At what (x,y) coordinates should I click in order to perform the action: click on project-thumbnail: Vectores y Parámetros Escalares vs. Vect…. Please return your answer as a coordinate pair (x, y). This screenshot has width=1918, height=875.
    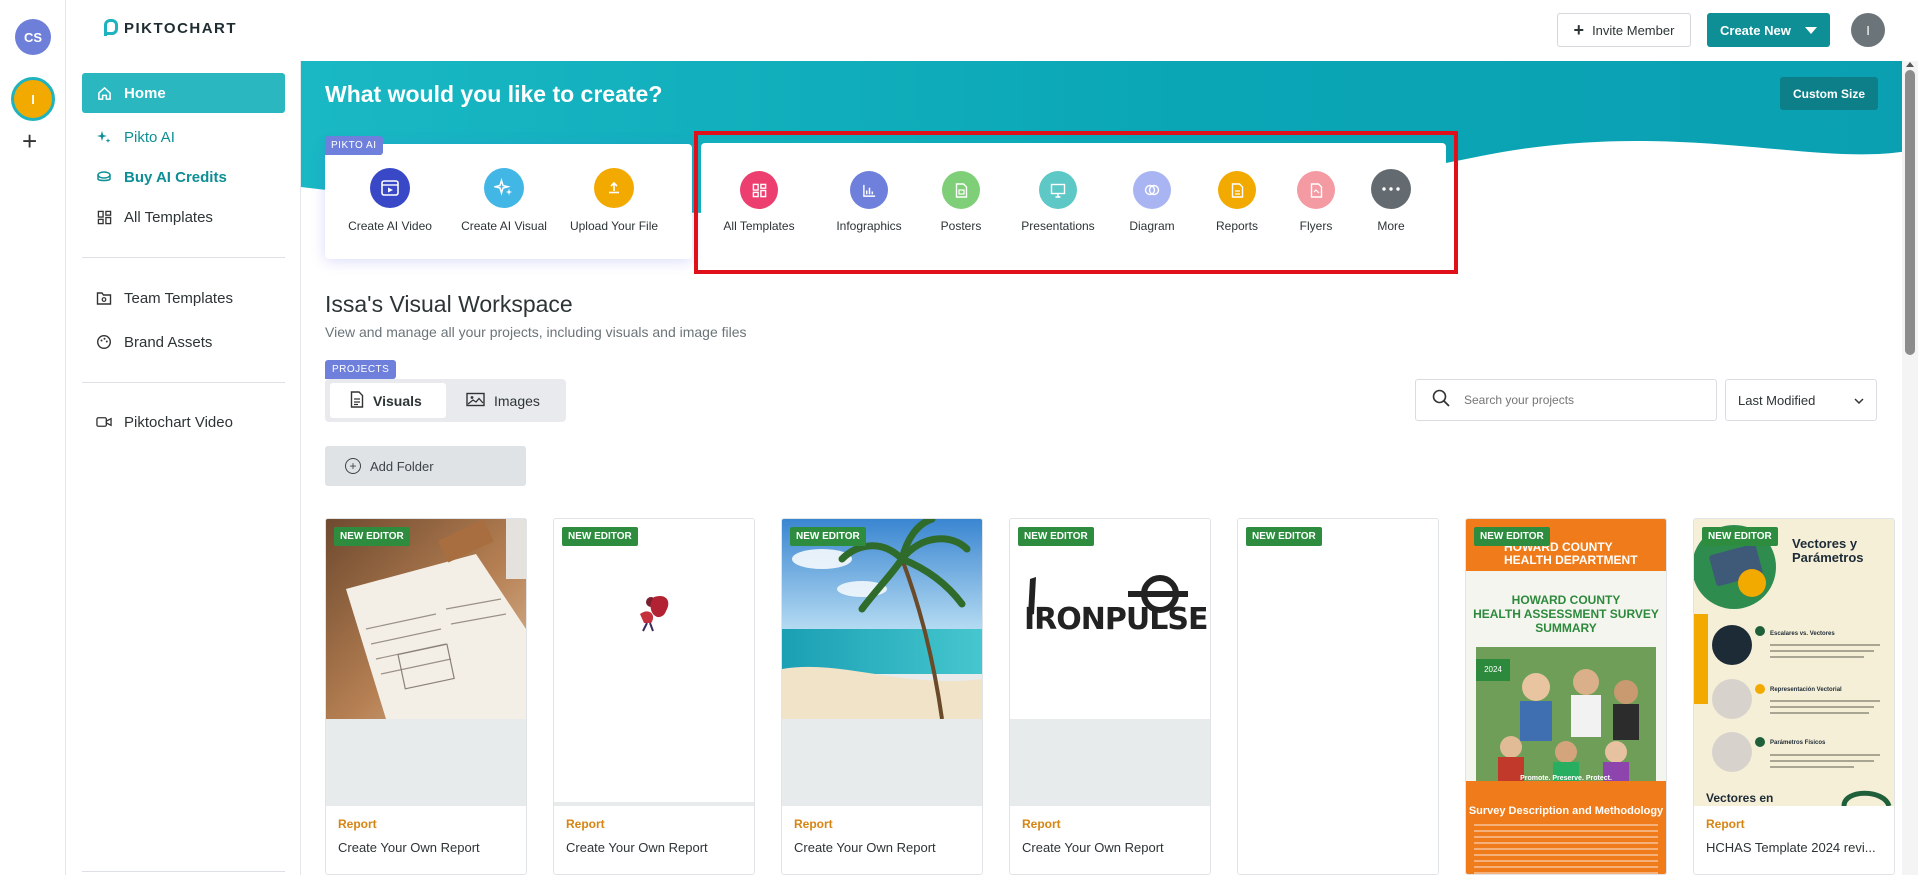
    Looking at the image, I should click on (1794, 662).